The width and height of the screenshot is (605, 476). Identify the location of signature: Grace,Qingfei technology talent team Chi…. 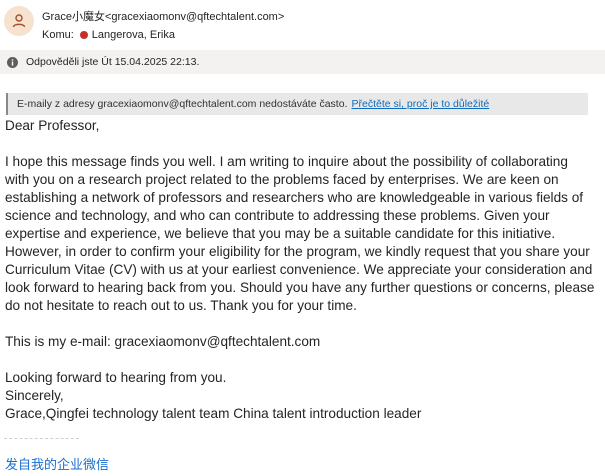
(213, 413).